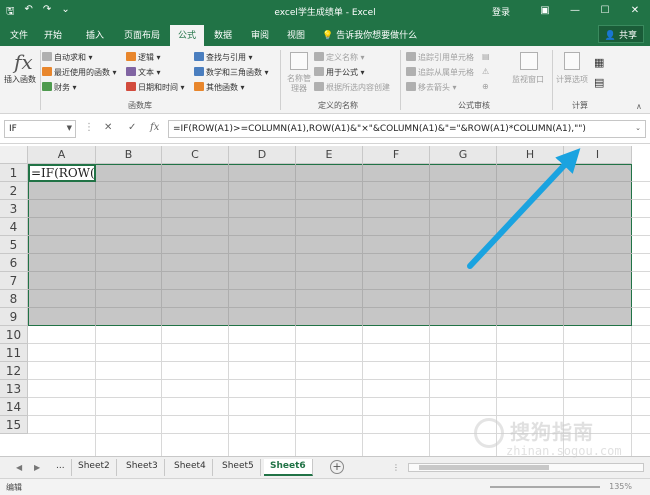 This screenshot has height=495, width=650. I want to click on autosum-button: 自动求和 ▾, so click(67, 57).